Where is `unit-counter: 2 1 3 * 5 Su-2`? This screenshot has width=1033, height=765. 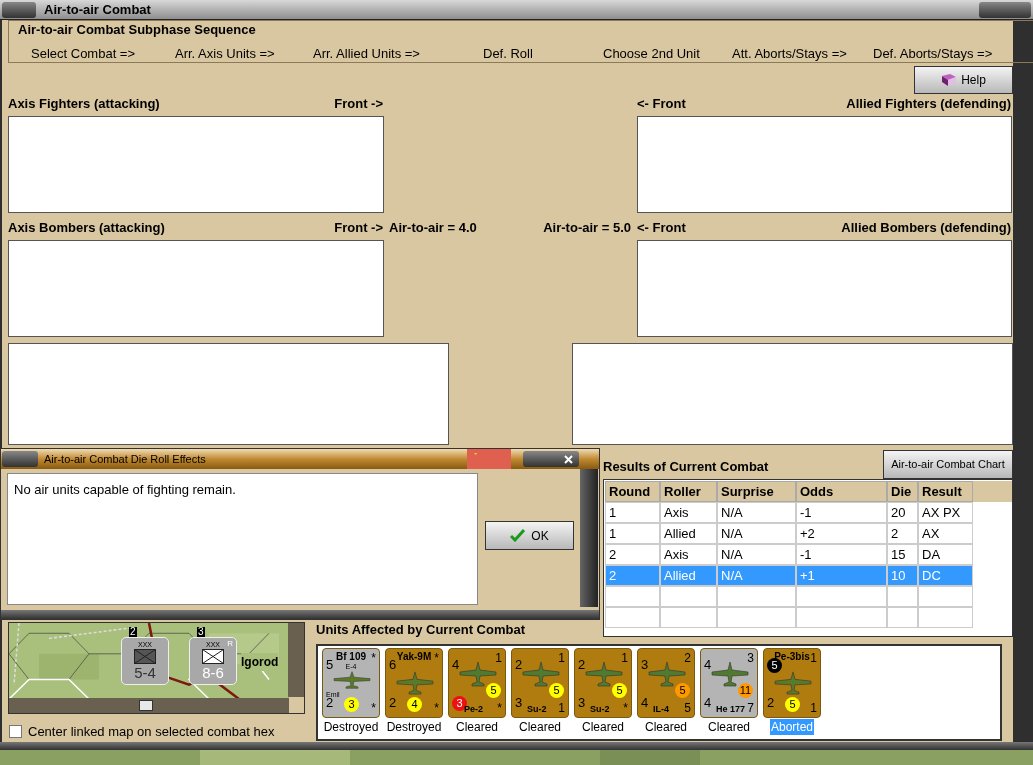 unit-counter: 2 1 3 * 5 Su-2 is located at coordinates (603, 683).